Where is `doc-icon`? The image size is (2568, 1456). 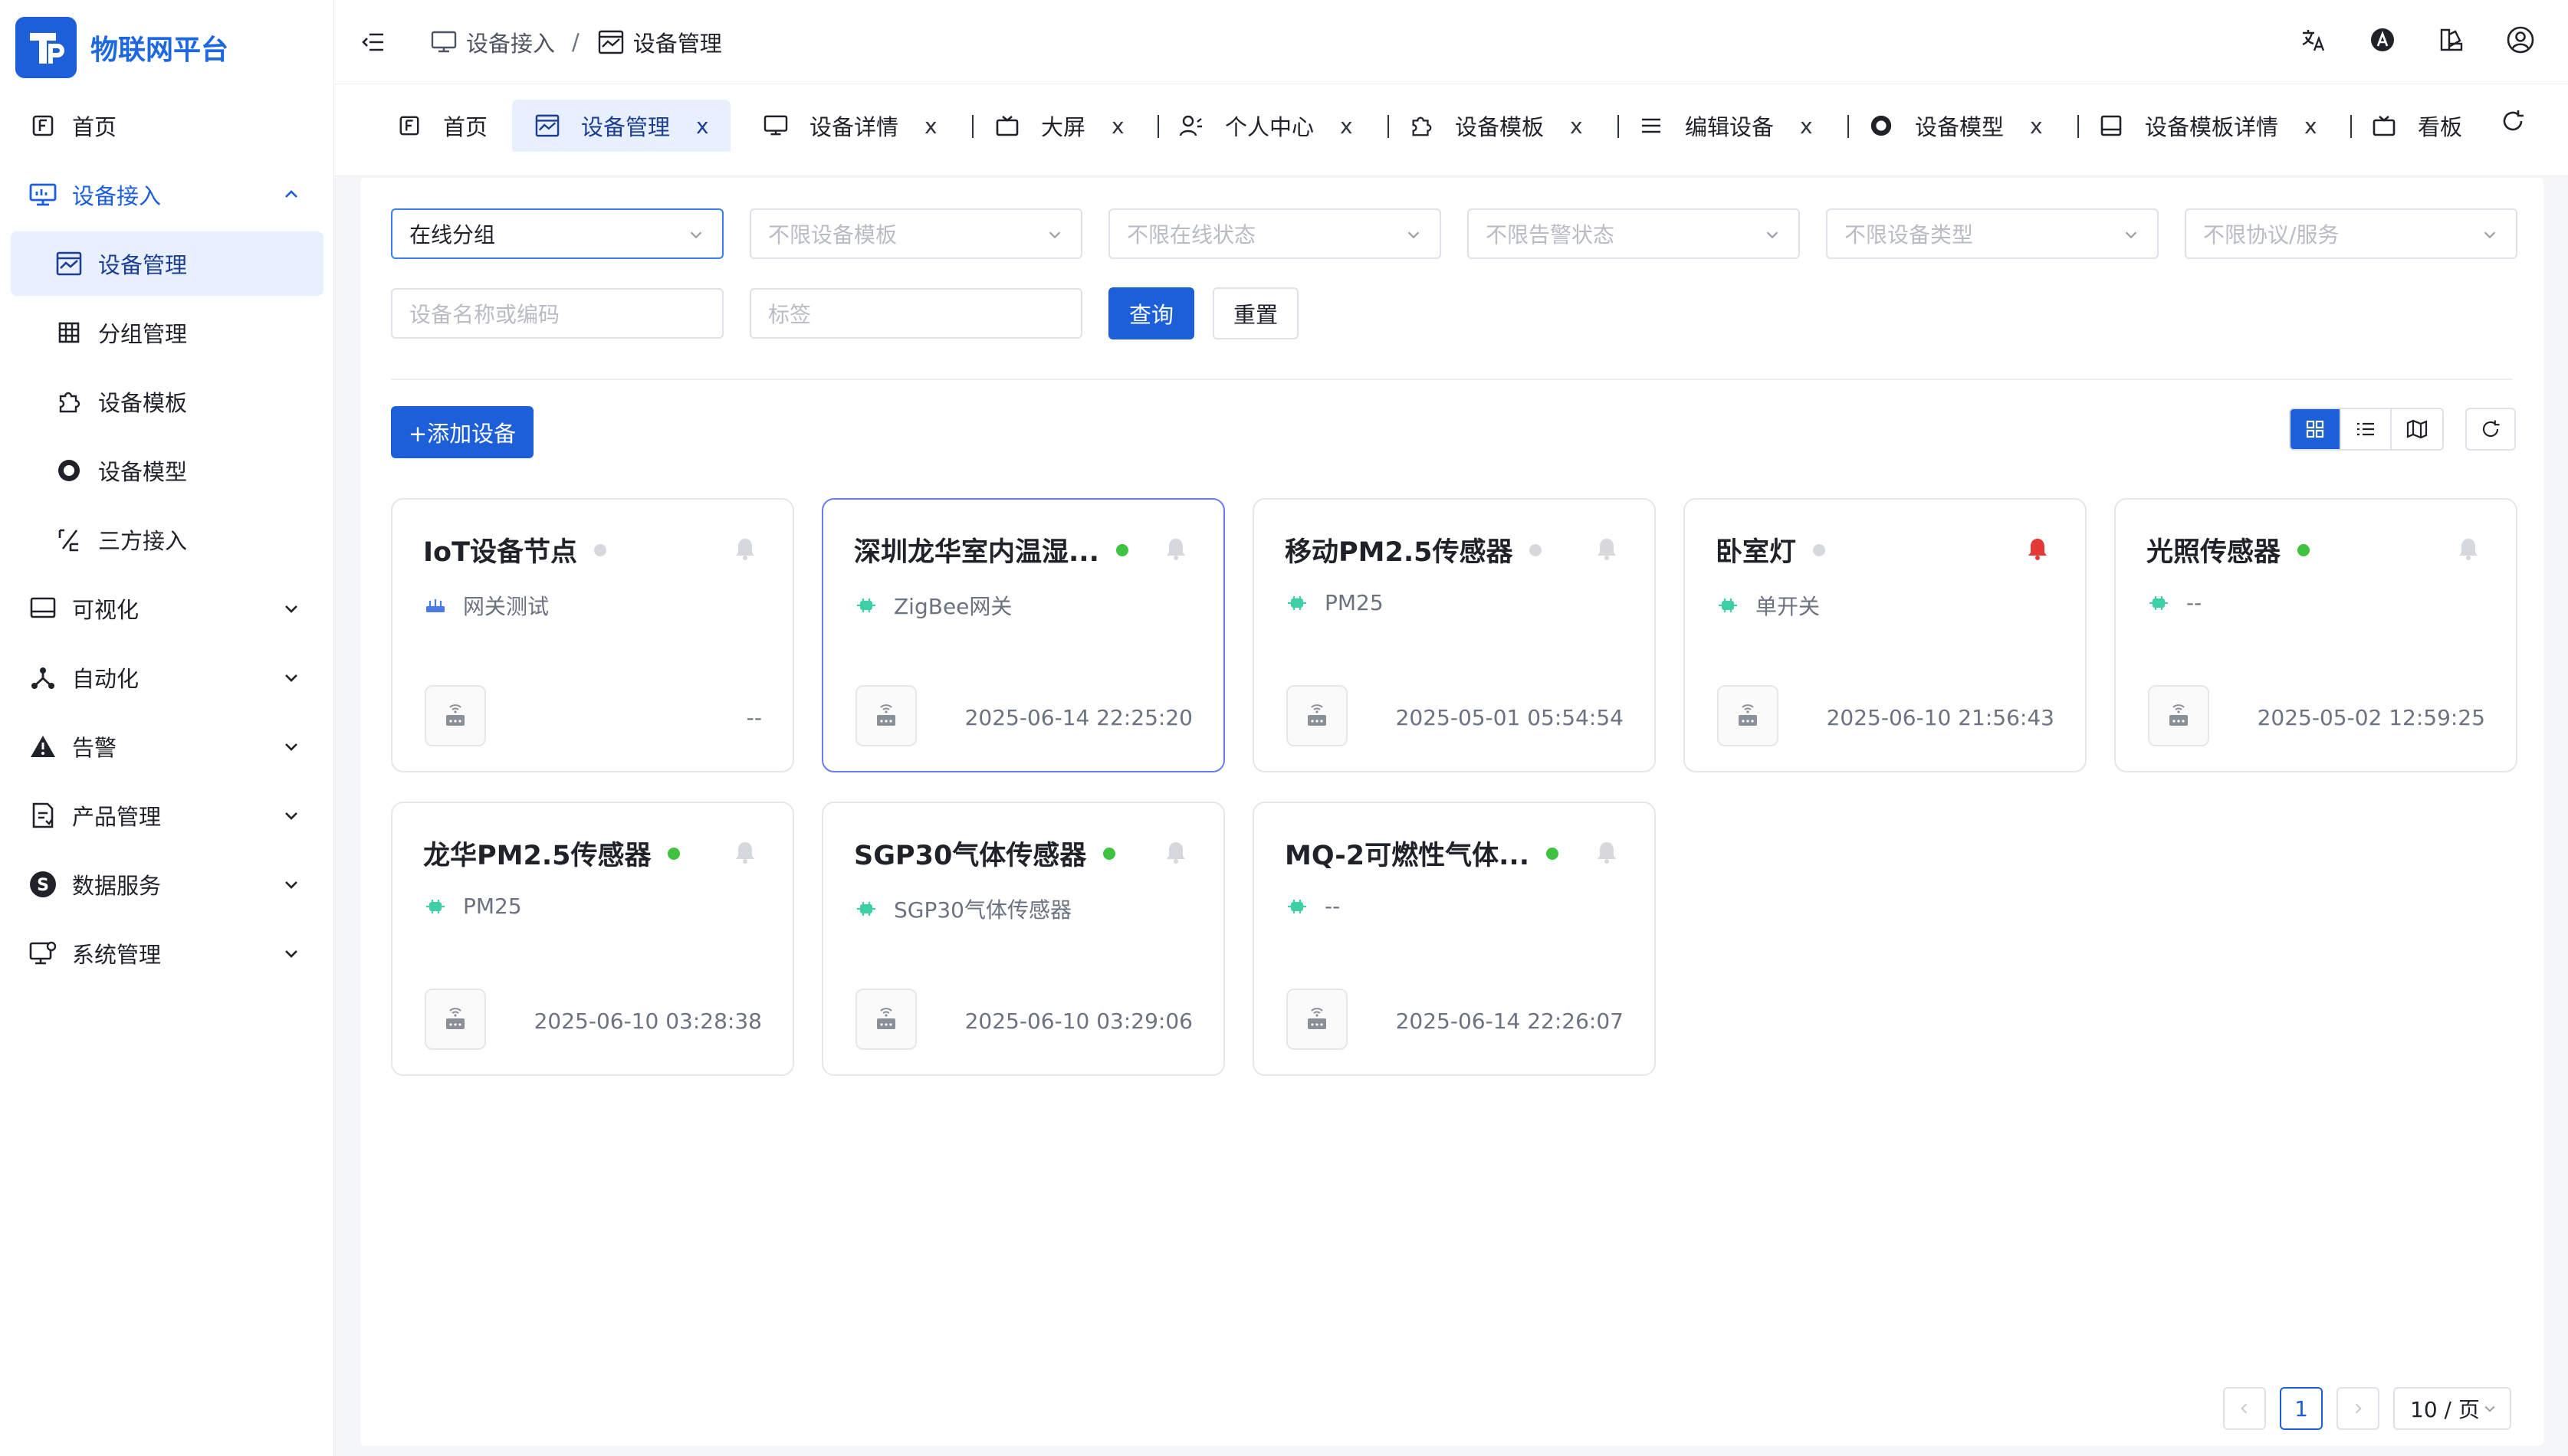 doc-icon is located at coordinates (43, 815).